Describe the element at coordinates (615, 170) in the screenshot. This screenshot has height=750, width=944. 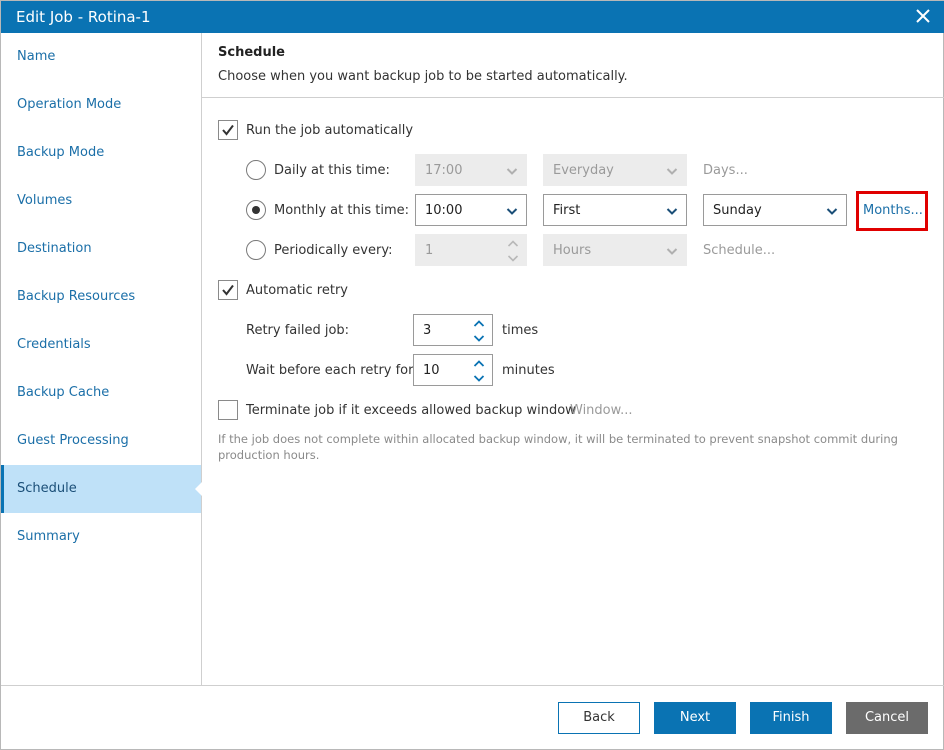
I see `daily-frequency-select: Everyday` at that location.